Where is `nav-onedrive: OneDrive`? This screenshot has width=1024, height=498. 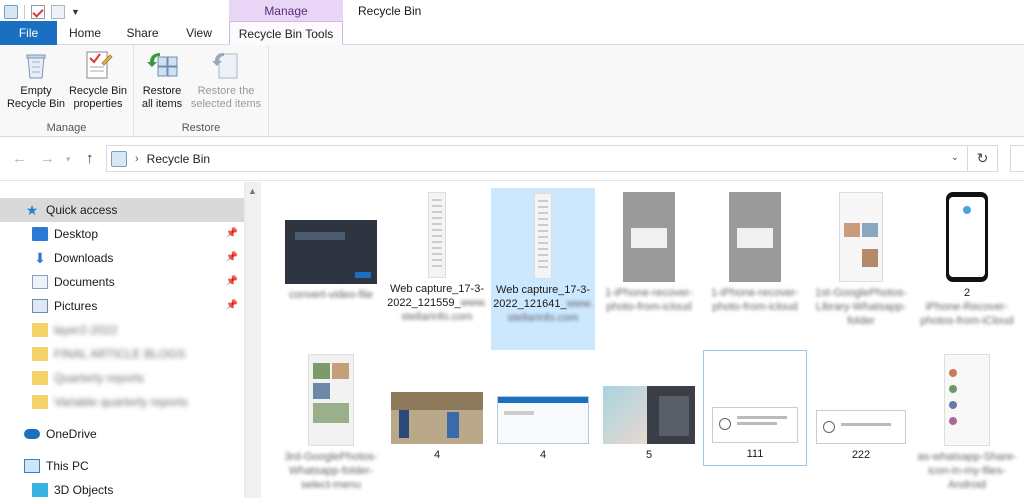
nav-onedrive: OneDrive is located at coordinates (122, 434).